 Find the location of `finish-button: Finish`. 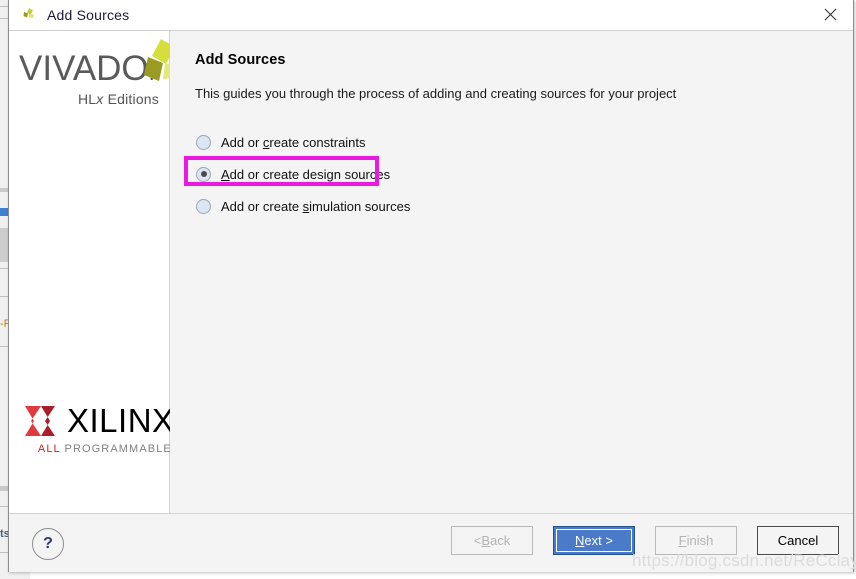

finish-button: Finish is located at coordinates (696, 540).